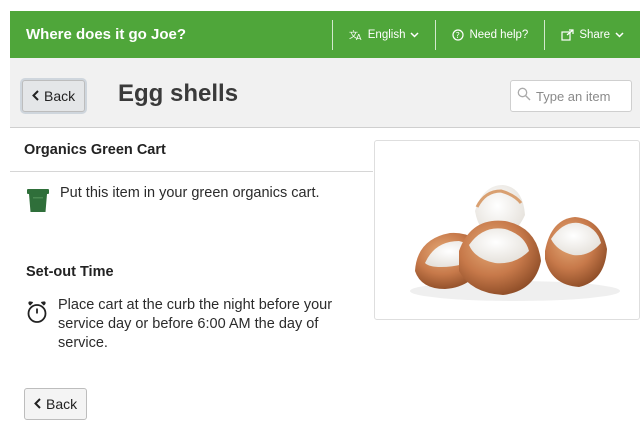  I want to click on svg-text: A, so click(359, 37).